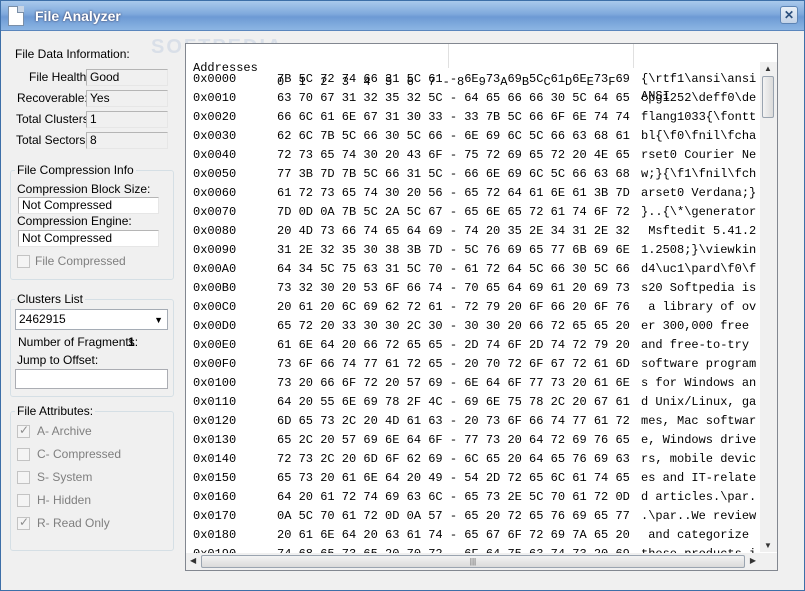 The width and height of the screenshot is (805, 591). What do you see at coordinates (699, 250) in the screenshot?
I see `hex-ansi: 1.2508;}\viewkin` at bounding box center [699, 250].